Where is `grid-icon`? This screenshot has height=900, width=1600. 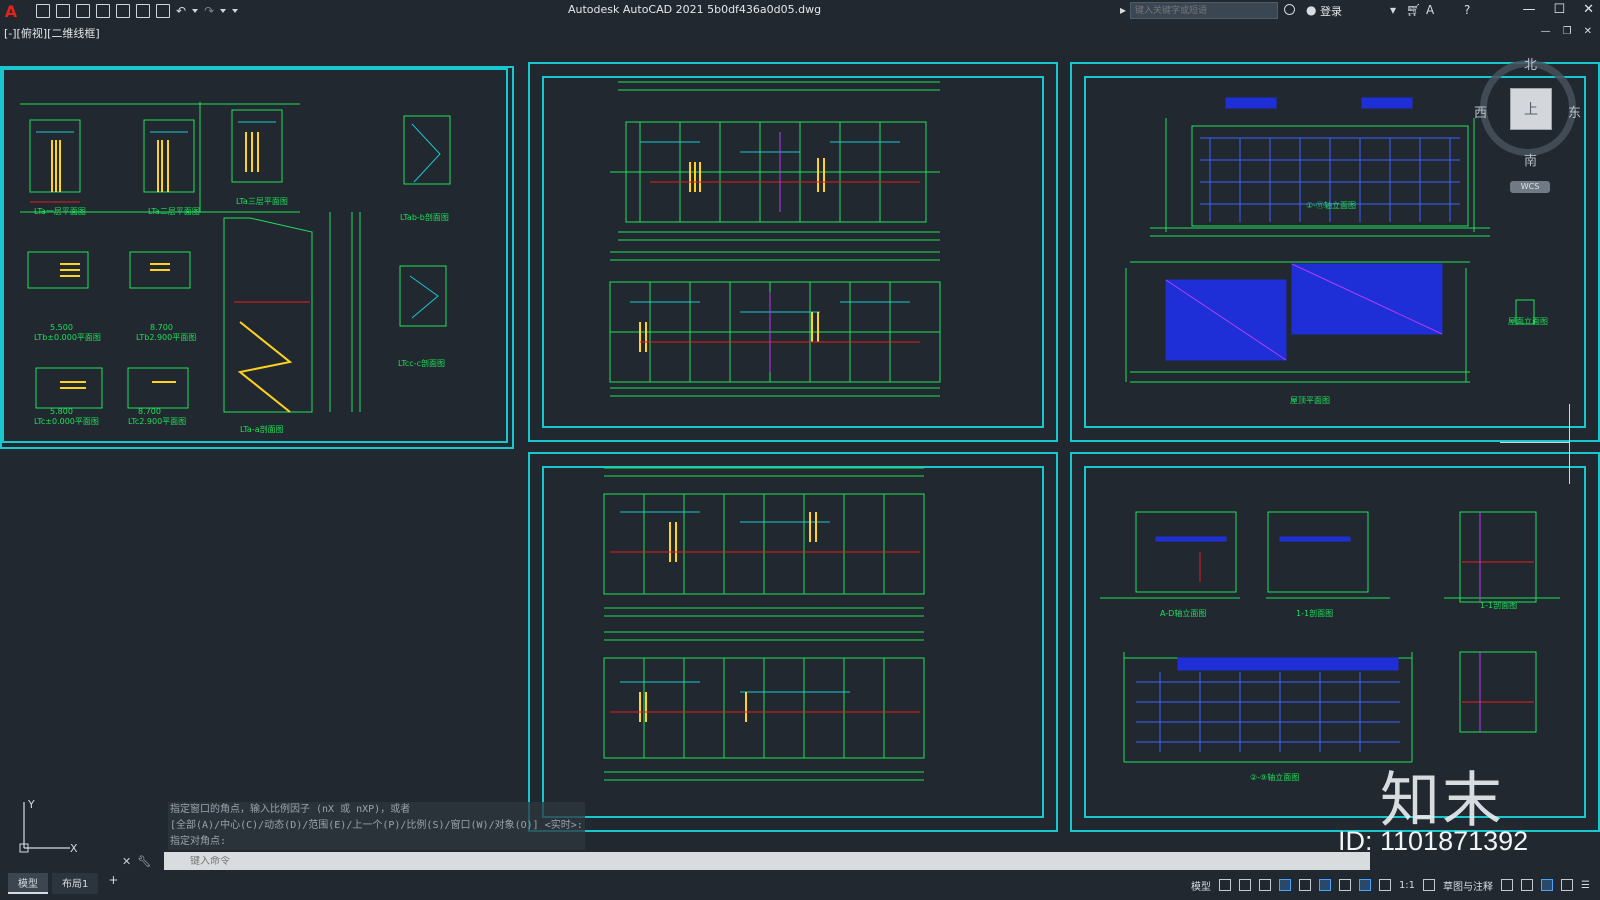 grid-icon is located at coordinates (1224, 885).